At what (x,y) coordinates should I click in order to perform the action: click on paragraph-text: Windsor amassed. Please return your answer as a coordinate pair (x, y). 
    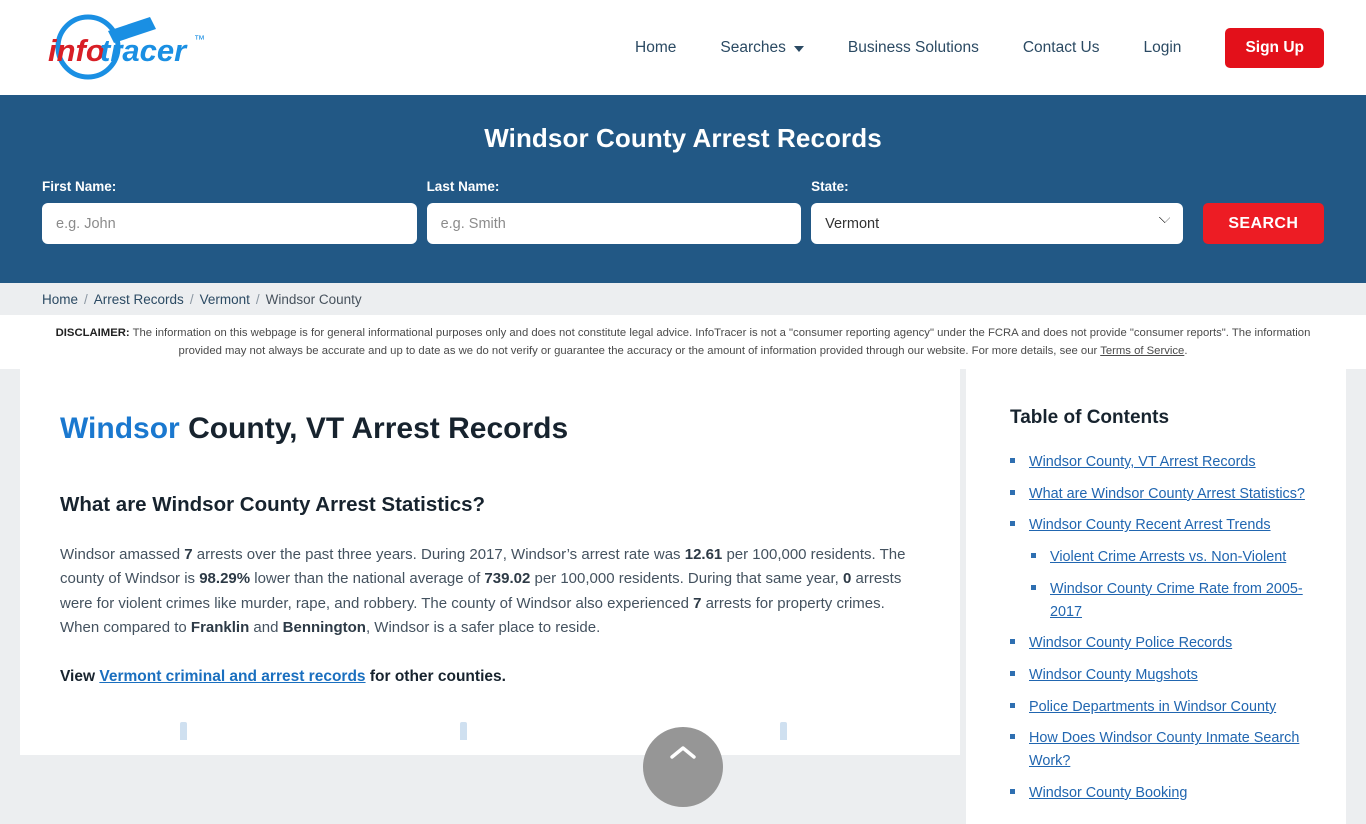
    Looking at the image, I should click on (122, 554).